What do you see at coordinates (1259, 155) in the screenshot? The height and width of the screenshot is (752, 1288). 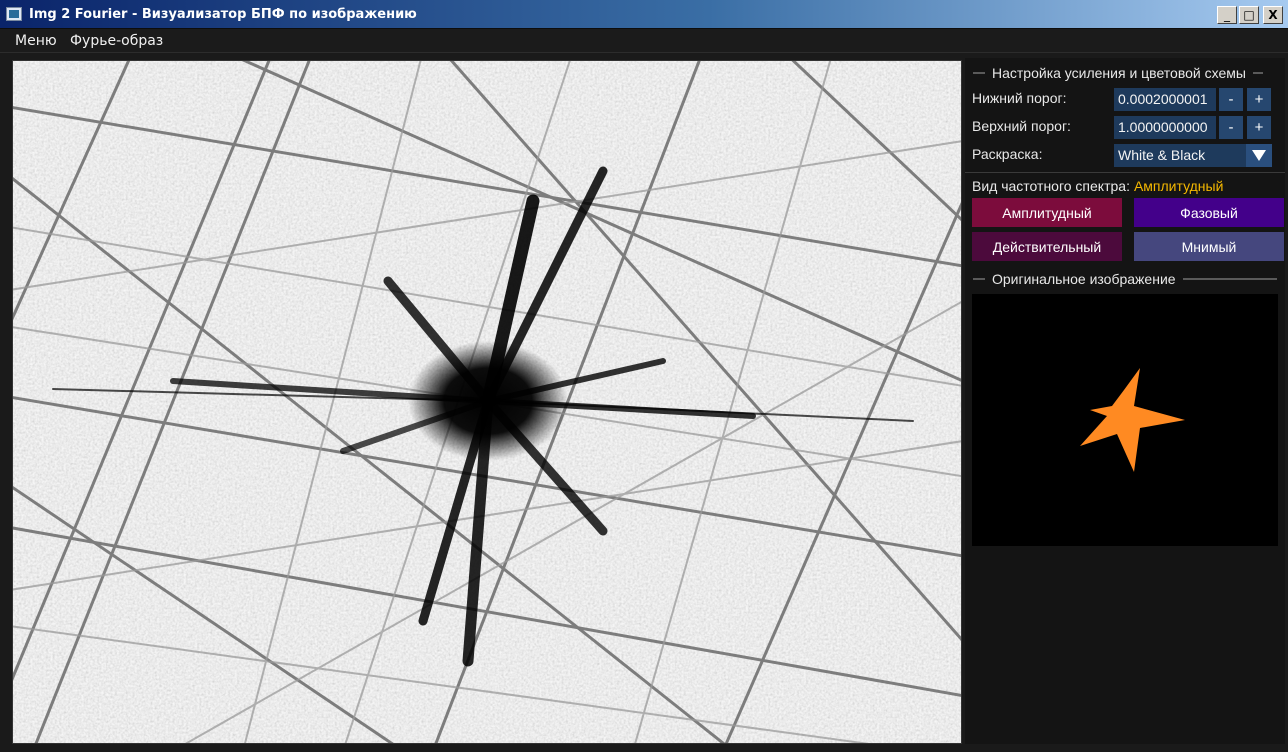 I see `triangle-down-icon` at bounding box center [1259, 155].